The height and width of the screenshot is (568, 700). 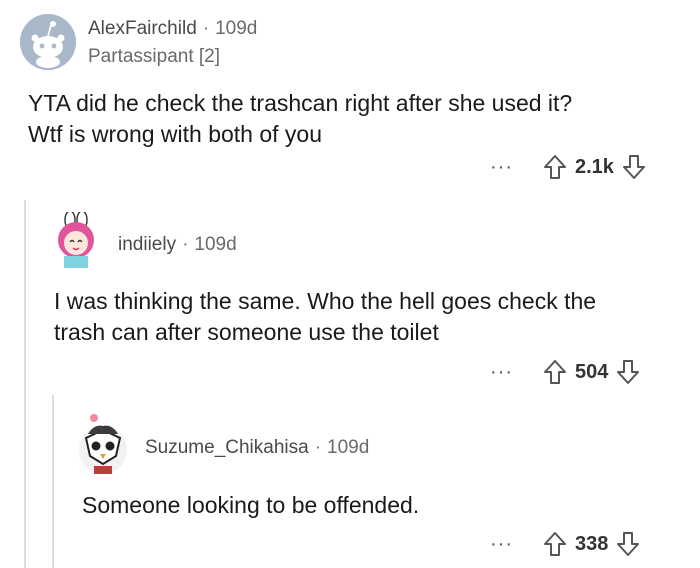 I want to click on comment-line: trash can after someone use the toilet, so click(x=246, y=332).